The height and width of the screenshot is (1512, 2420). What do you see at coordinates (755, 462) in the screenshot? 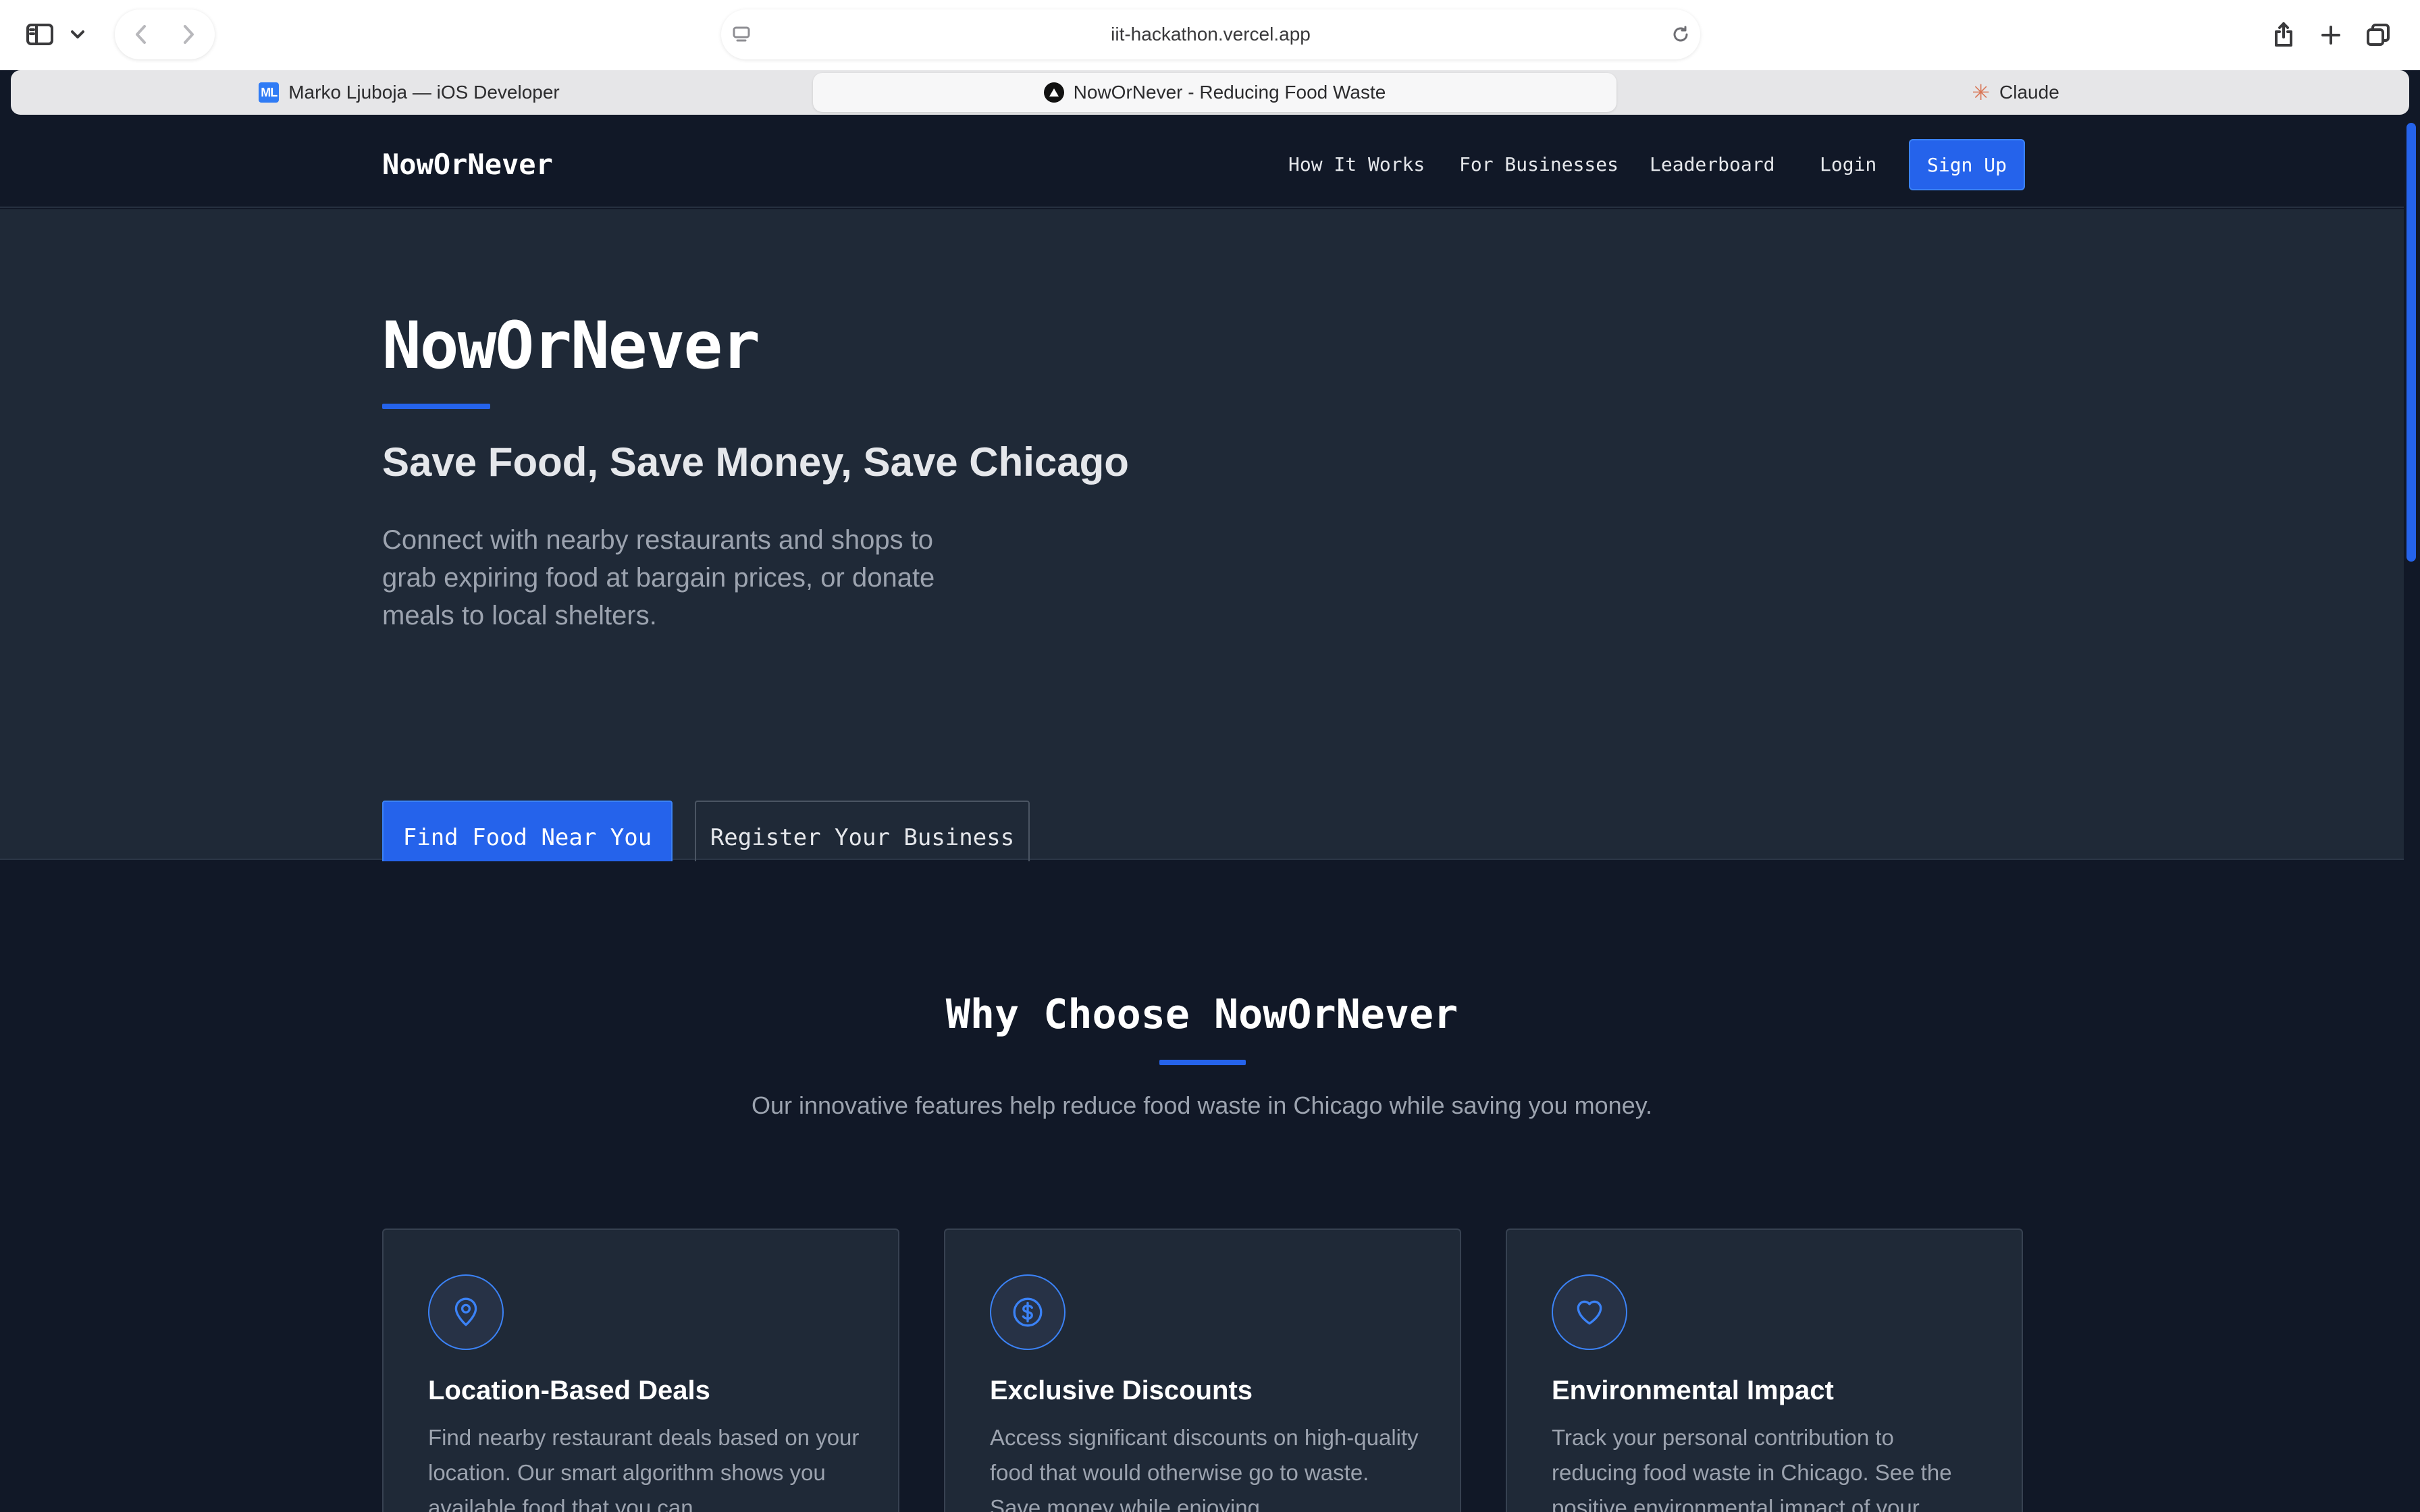
I see `hero-subtitle: Save Food, Save Money, Save Chicago` at bounding box center [755, 462].